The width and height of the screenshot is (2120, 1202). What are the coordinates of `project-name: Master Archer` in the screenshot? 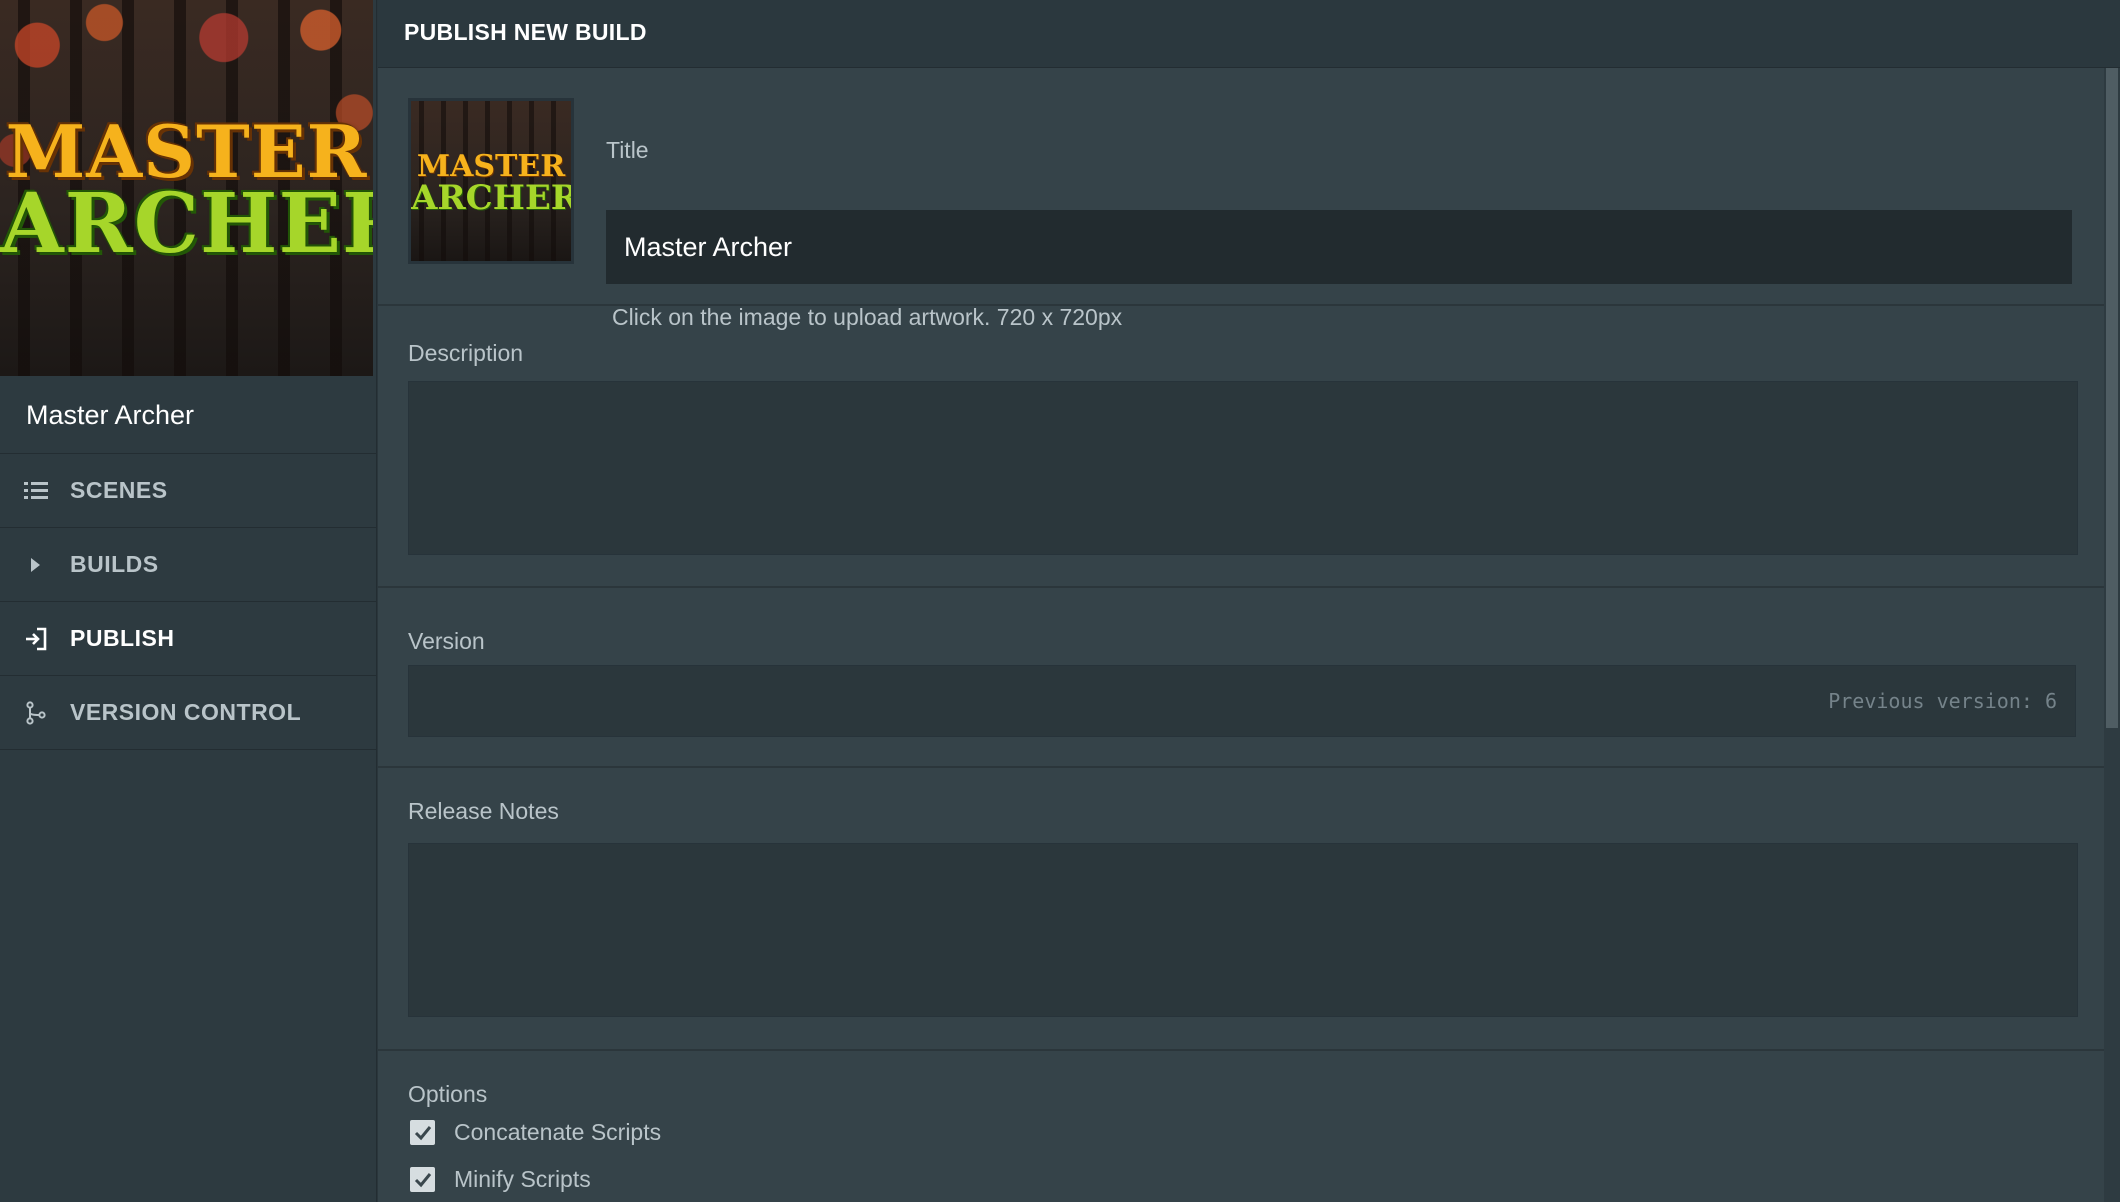 It's located at (188, 415).